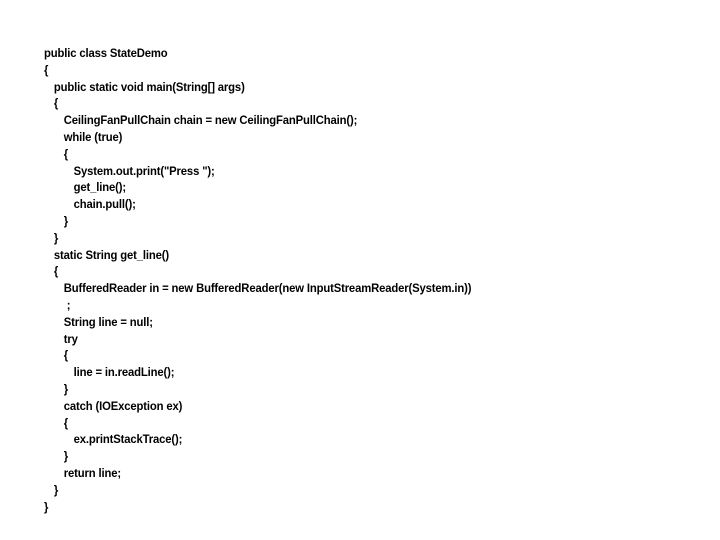 This screenshot has width=720, height=540. I want to click on code-line: ex.printStackTrace();, so click(128, 439).